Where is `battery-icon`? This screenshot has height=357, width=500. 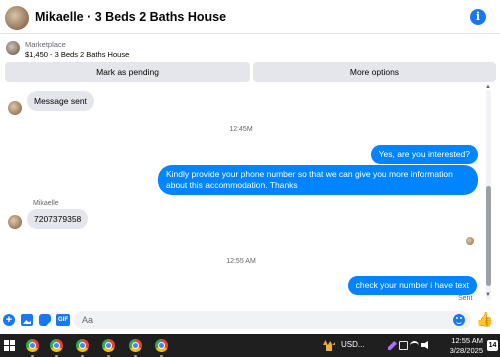
battery-icon is located at coordinates (403, 345).